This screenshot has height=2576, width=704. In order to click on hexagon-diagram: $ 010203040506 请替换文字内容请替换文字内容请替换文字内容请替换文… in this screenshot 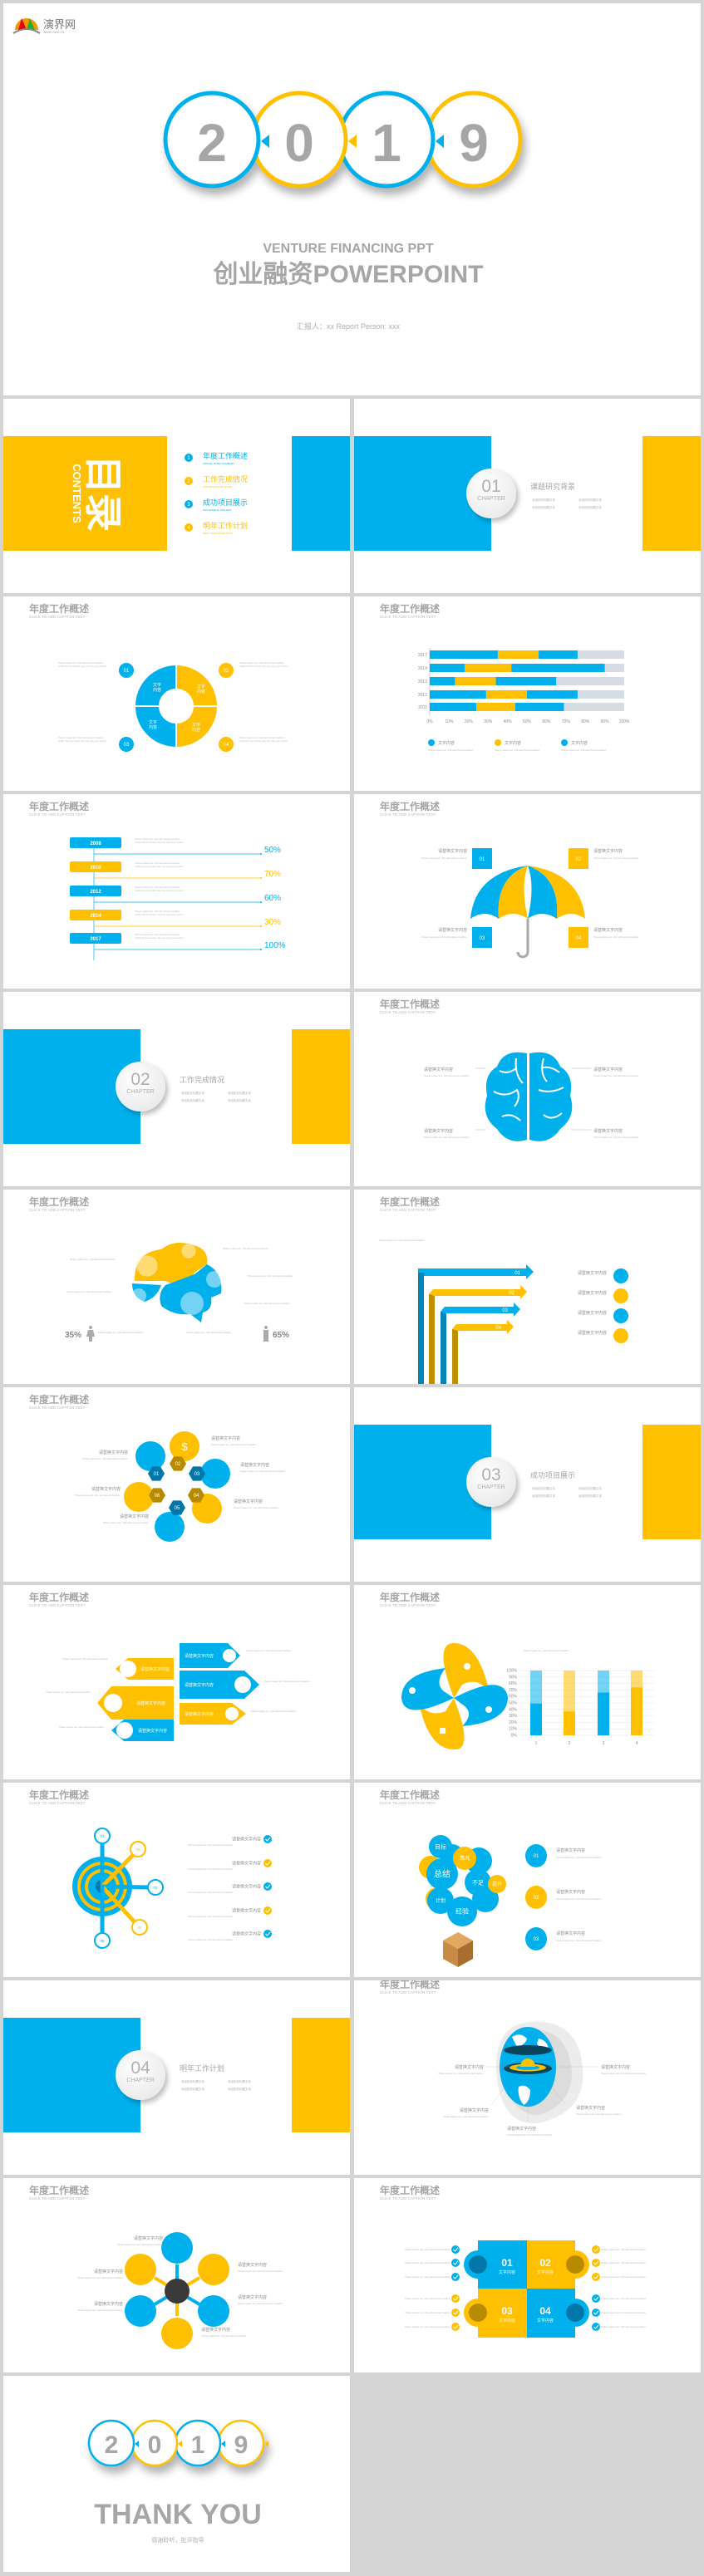, I will do `click(180, 1486)`.